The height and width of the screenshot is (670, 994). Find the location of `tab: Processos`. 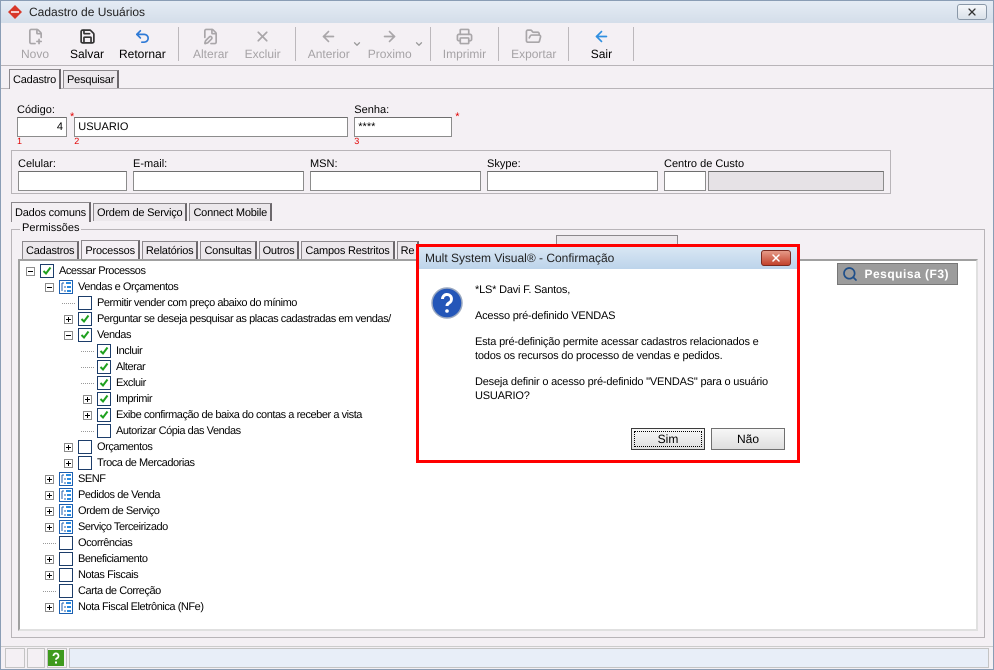

tab: Processos is located at coordinates (110, 250).